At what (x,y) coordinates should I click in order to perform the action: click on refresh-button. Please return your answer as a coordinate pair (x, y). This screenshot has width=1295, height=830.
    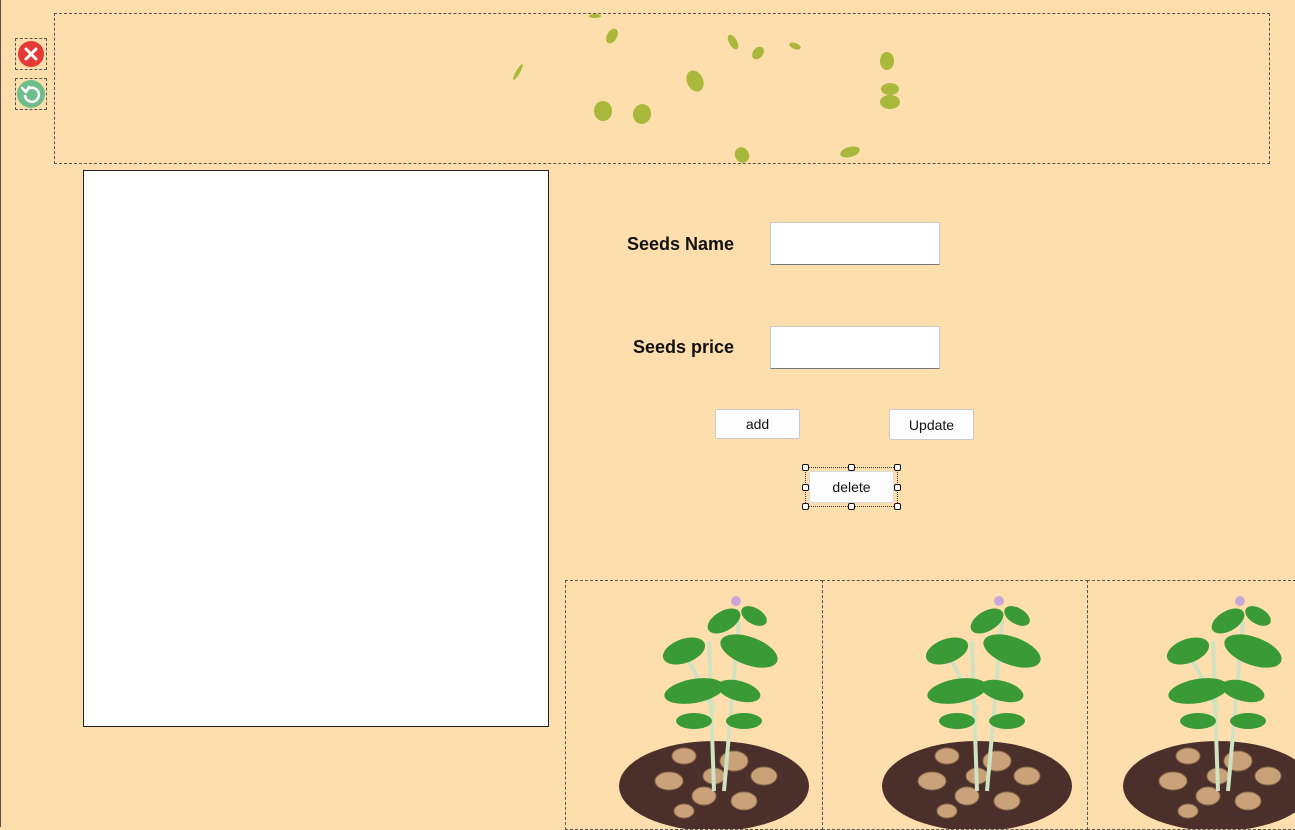
    Looking at the image, I should click on (31, 94).